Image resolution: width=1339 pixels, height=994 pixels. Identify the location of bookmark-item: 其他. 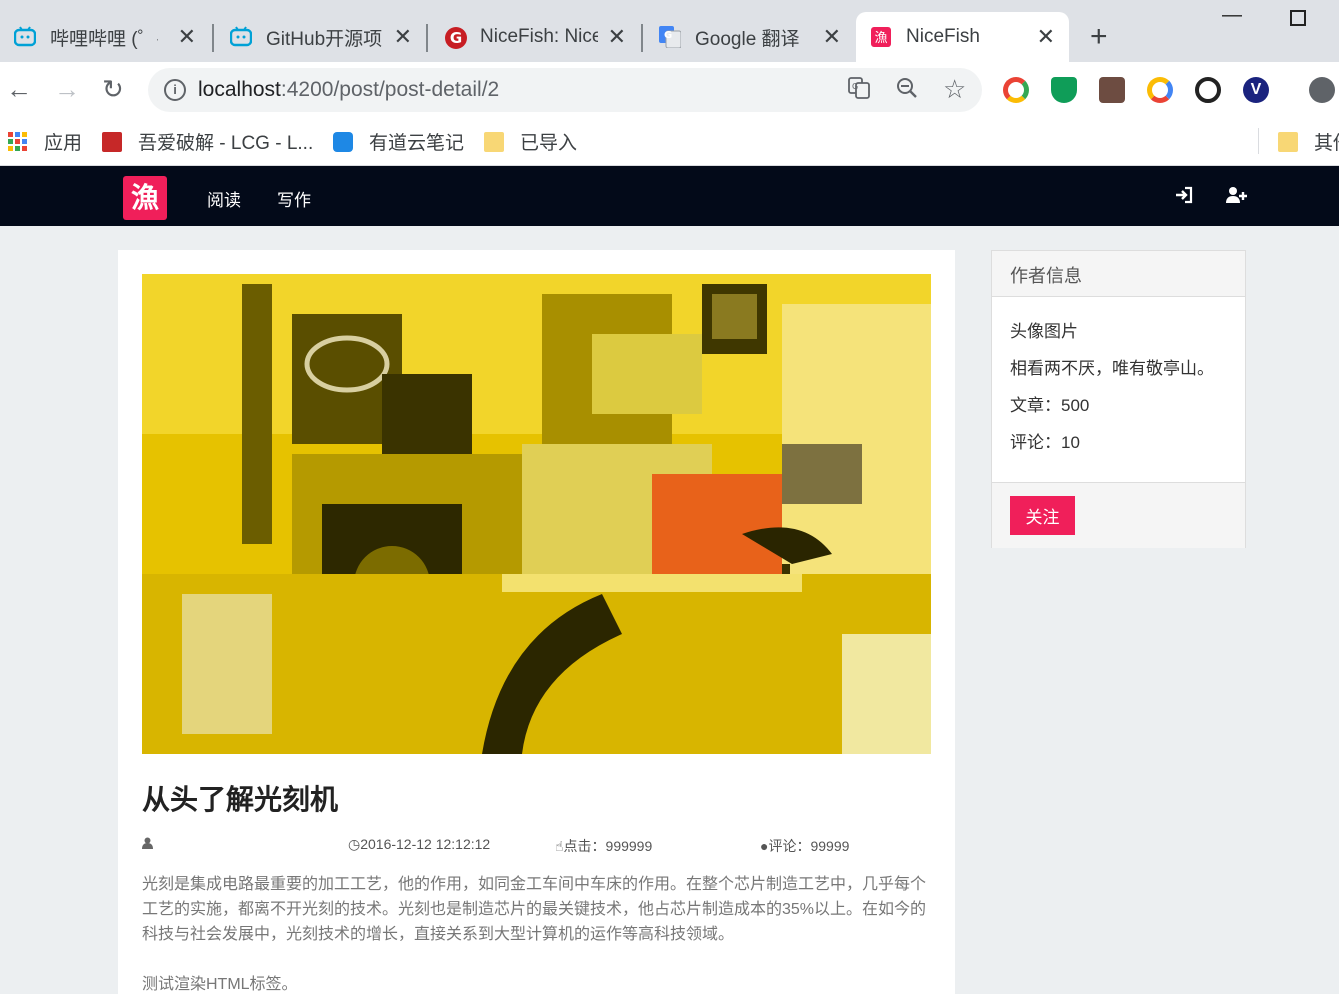
(1308, 141).